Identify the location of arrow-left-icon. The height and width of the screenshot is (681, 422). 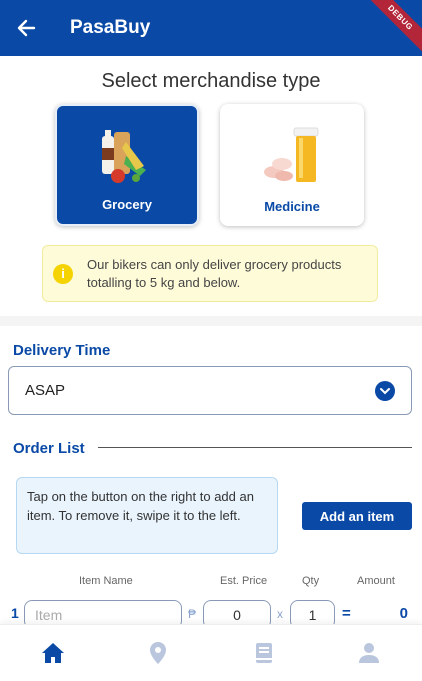
(26, 28).